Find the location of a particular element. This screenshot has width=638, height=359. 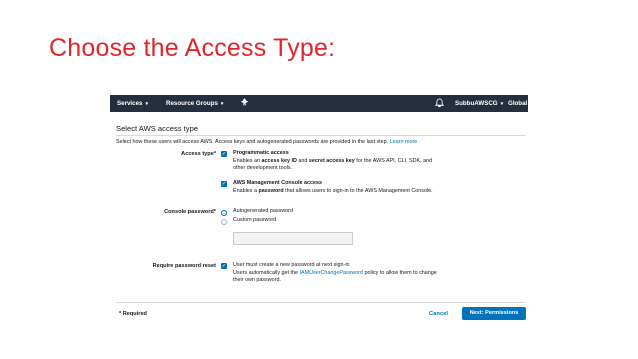

programmatic-desc: other development tools. is located at coordinates (263, 168).